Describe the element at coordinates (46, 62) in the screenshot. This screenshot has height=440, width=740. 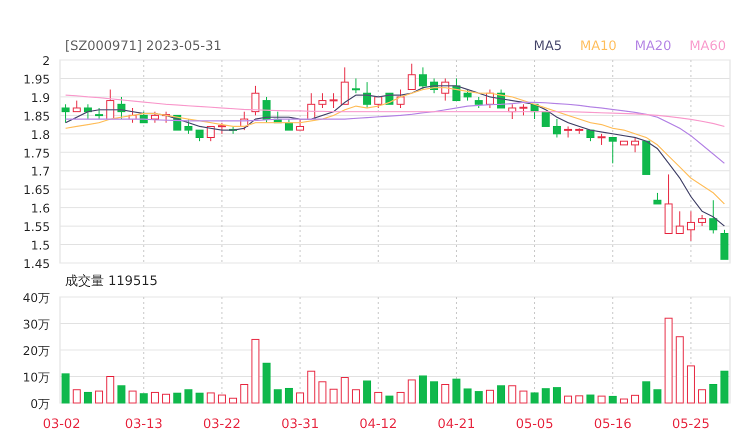
I see `axis-label: 2` at that location.